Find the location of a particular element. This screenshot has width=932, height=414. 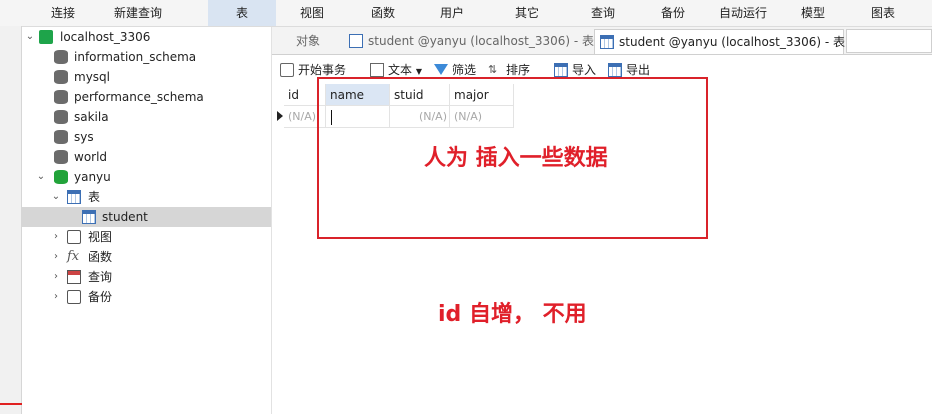

menu-function: 函数 is located at coordinates (383, 13).